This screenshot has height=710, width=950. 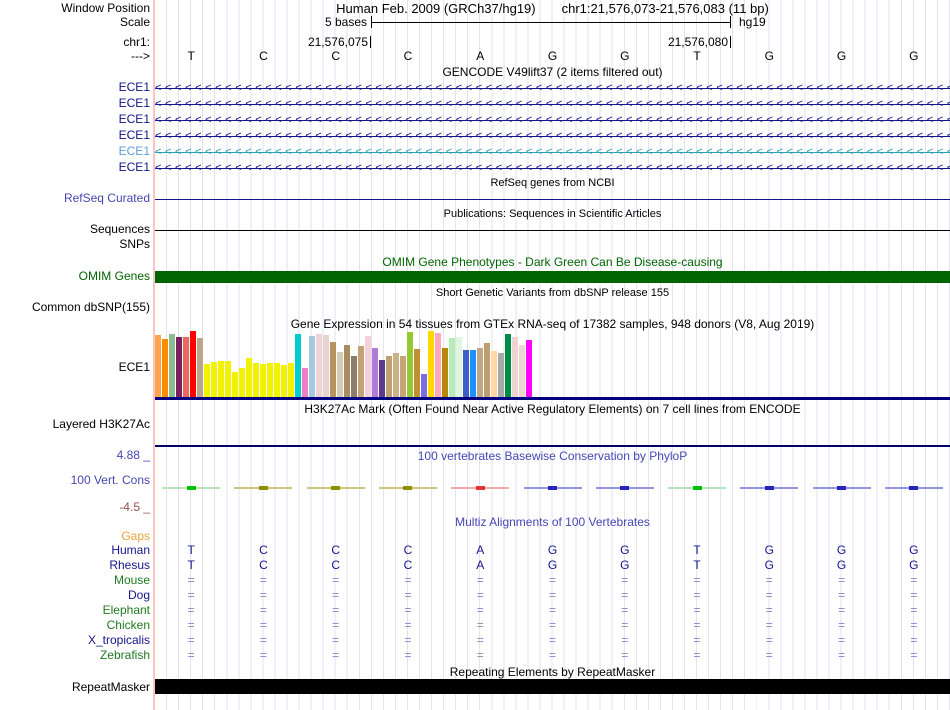 I want to click on gtex-bar-chart, so click(x=345, y=364).